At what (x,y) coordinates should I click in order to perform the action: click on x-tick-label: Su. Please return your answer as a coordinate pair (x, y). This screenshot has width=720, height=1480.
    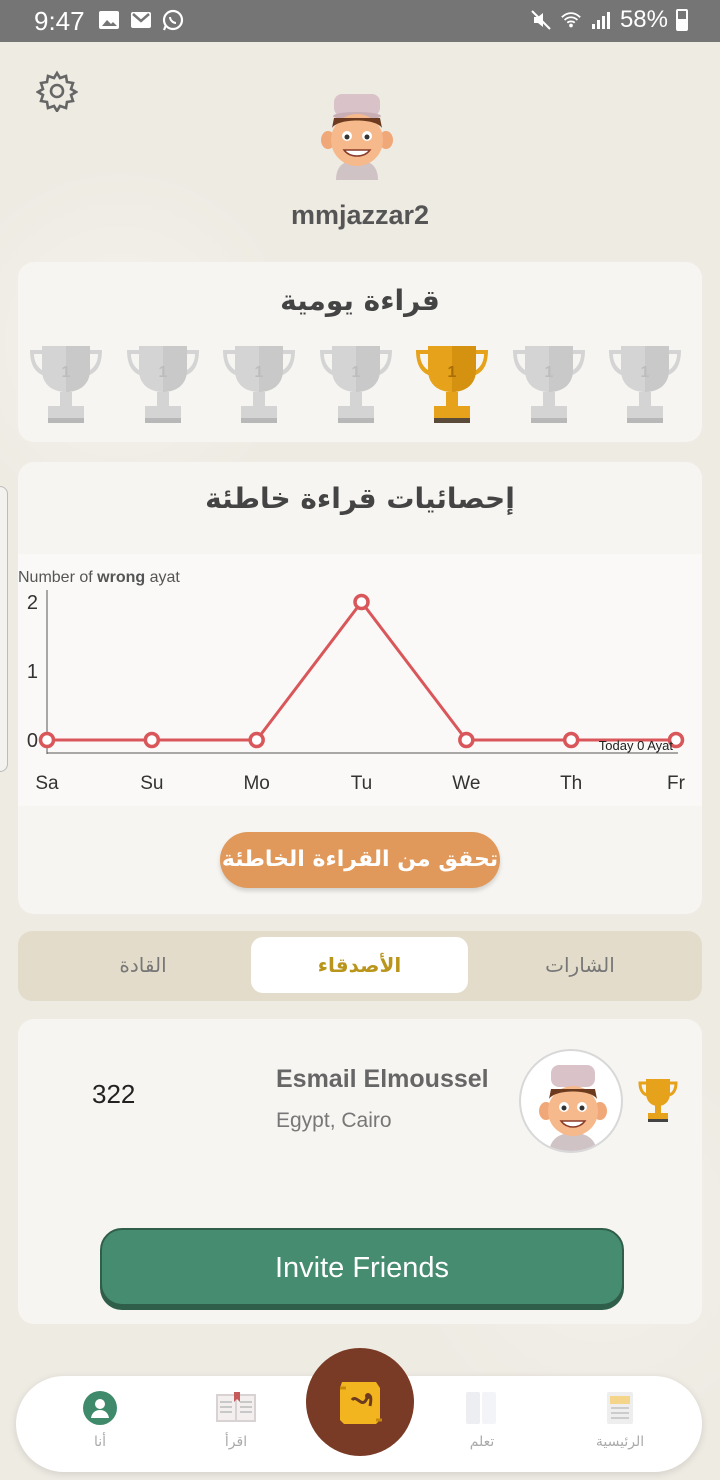
    Looking at the image, I should click on (151, 783).